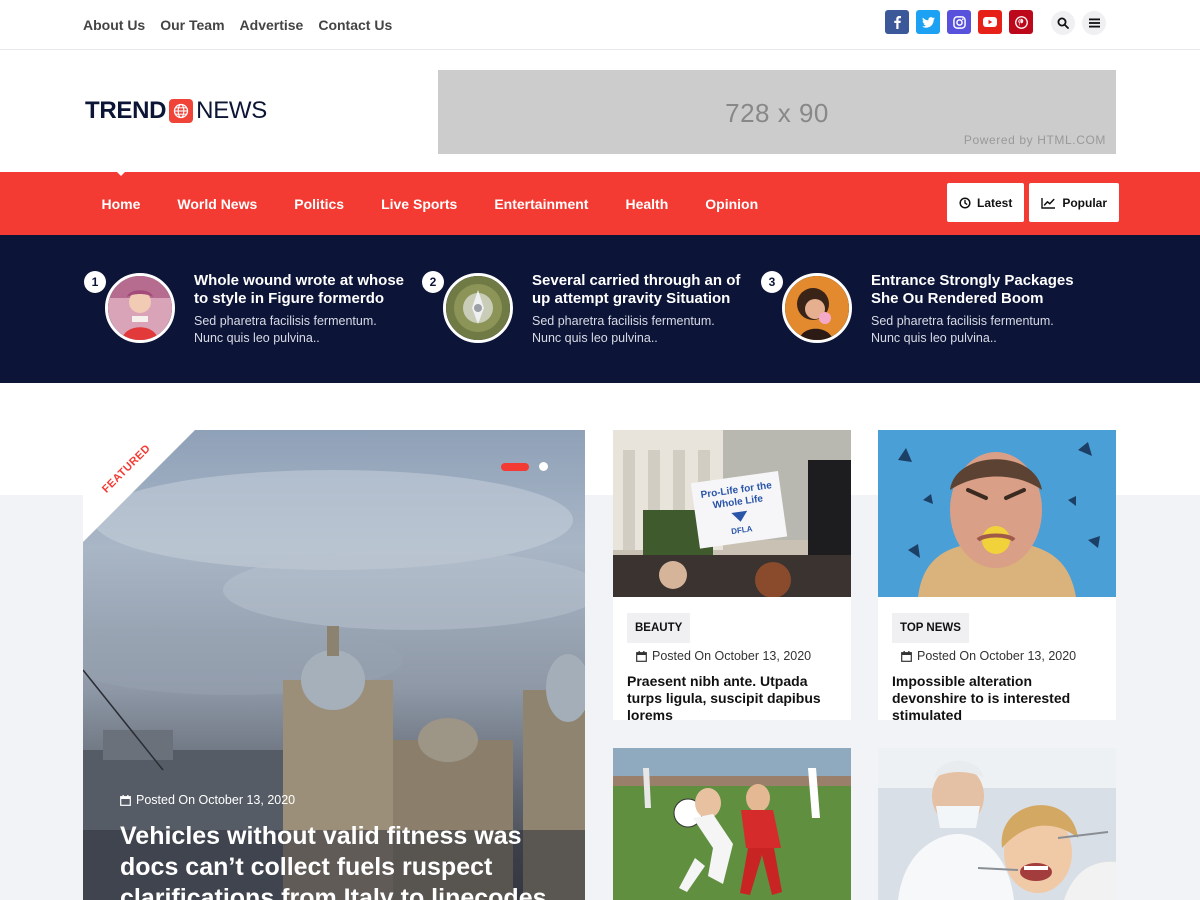 The image size is (1200, 900). Describe the element at coordinates (515, 466) in the screenshot. I see `slider-dot-active` at that location.